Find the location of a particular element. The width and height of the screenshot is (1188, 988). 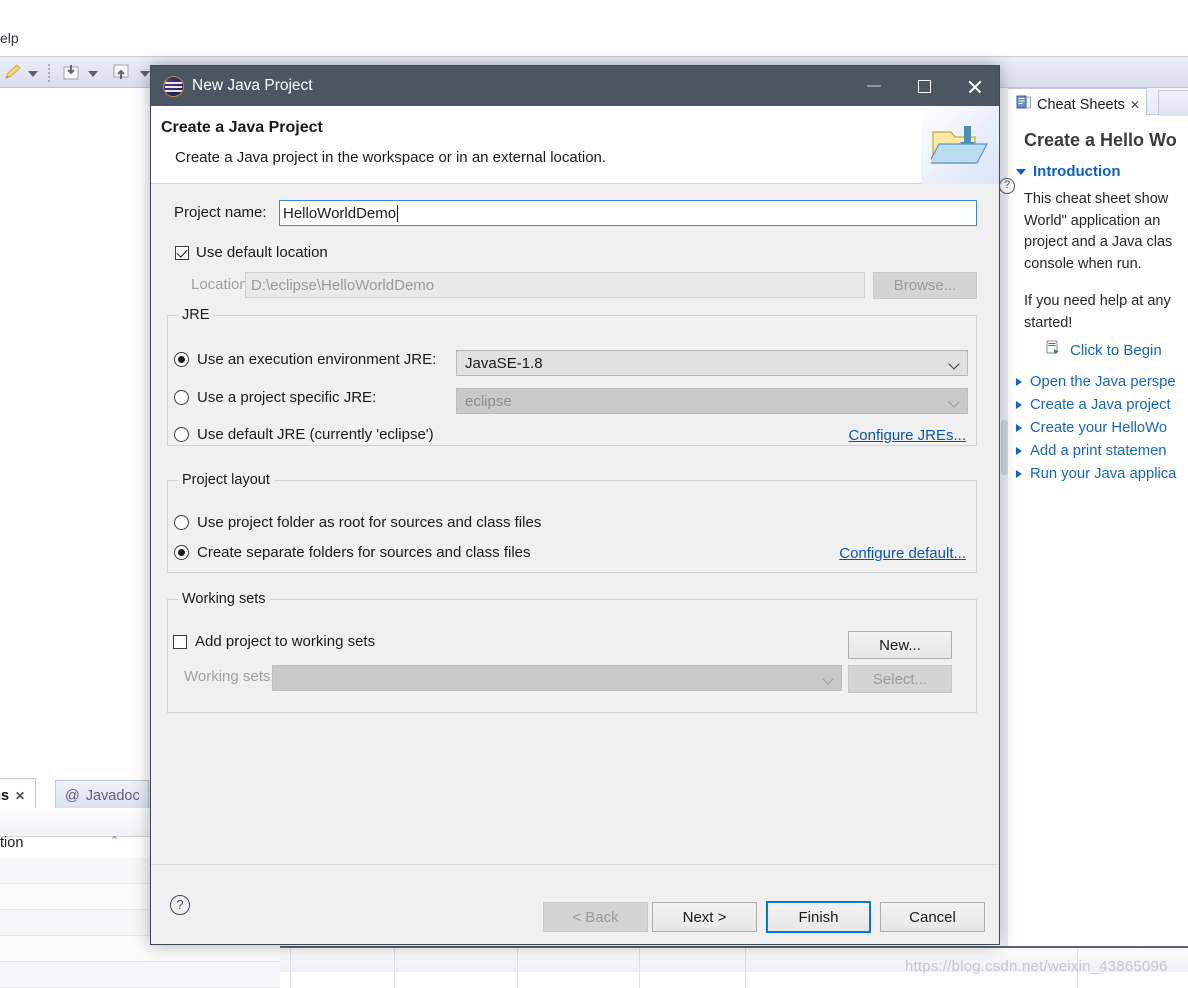

cheat-sheet-section-introduction: Introduction is located at coordinates (1102, 171).